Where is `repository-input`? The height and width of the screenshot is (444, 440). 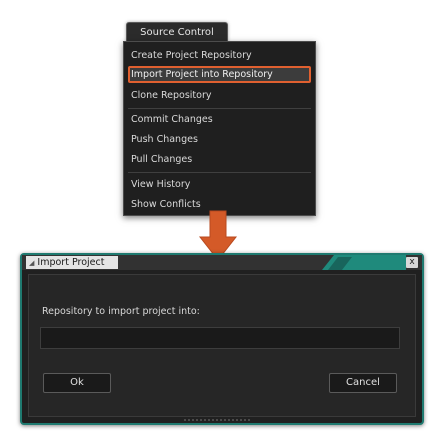 repository-input is located at coordinates (220, 338).